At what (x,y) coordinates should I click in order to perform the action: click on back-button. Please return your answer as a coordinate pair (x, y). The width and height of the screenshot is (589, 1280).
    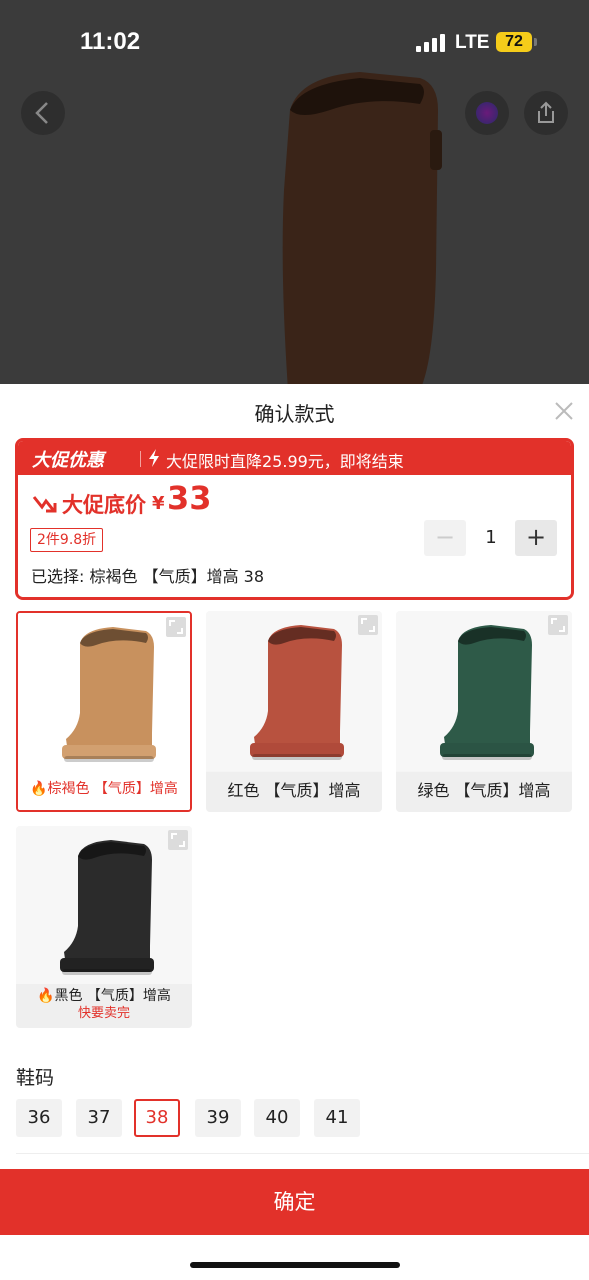
    Looking at the image, I should click on (43, 113).